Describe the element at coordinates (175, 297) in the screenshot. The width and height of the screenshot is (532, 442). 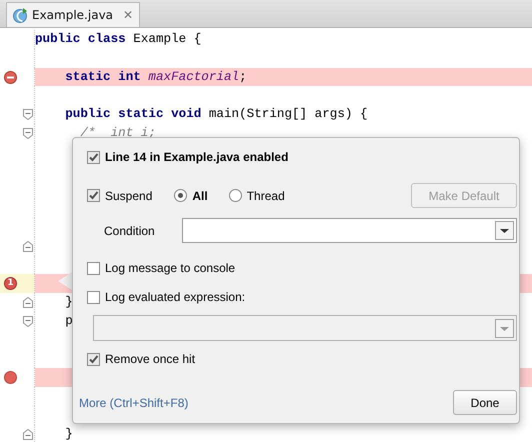
I see `log-expression-label: Log evaluated expression:` at that location.